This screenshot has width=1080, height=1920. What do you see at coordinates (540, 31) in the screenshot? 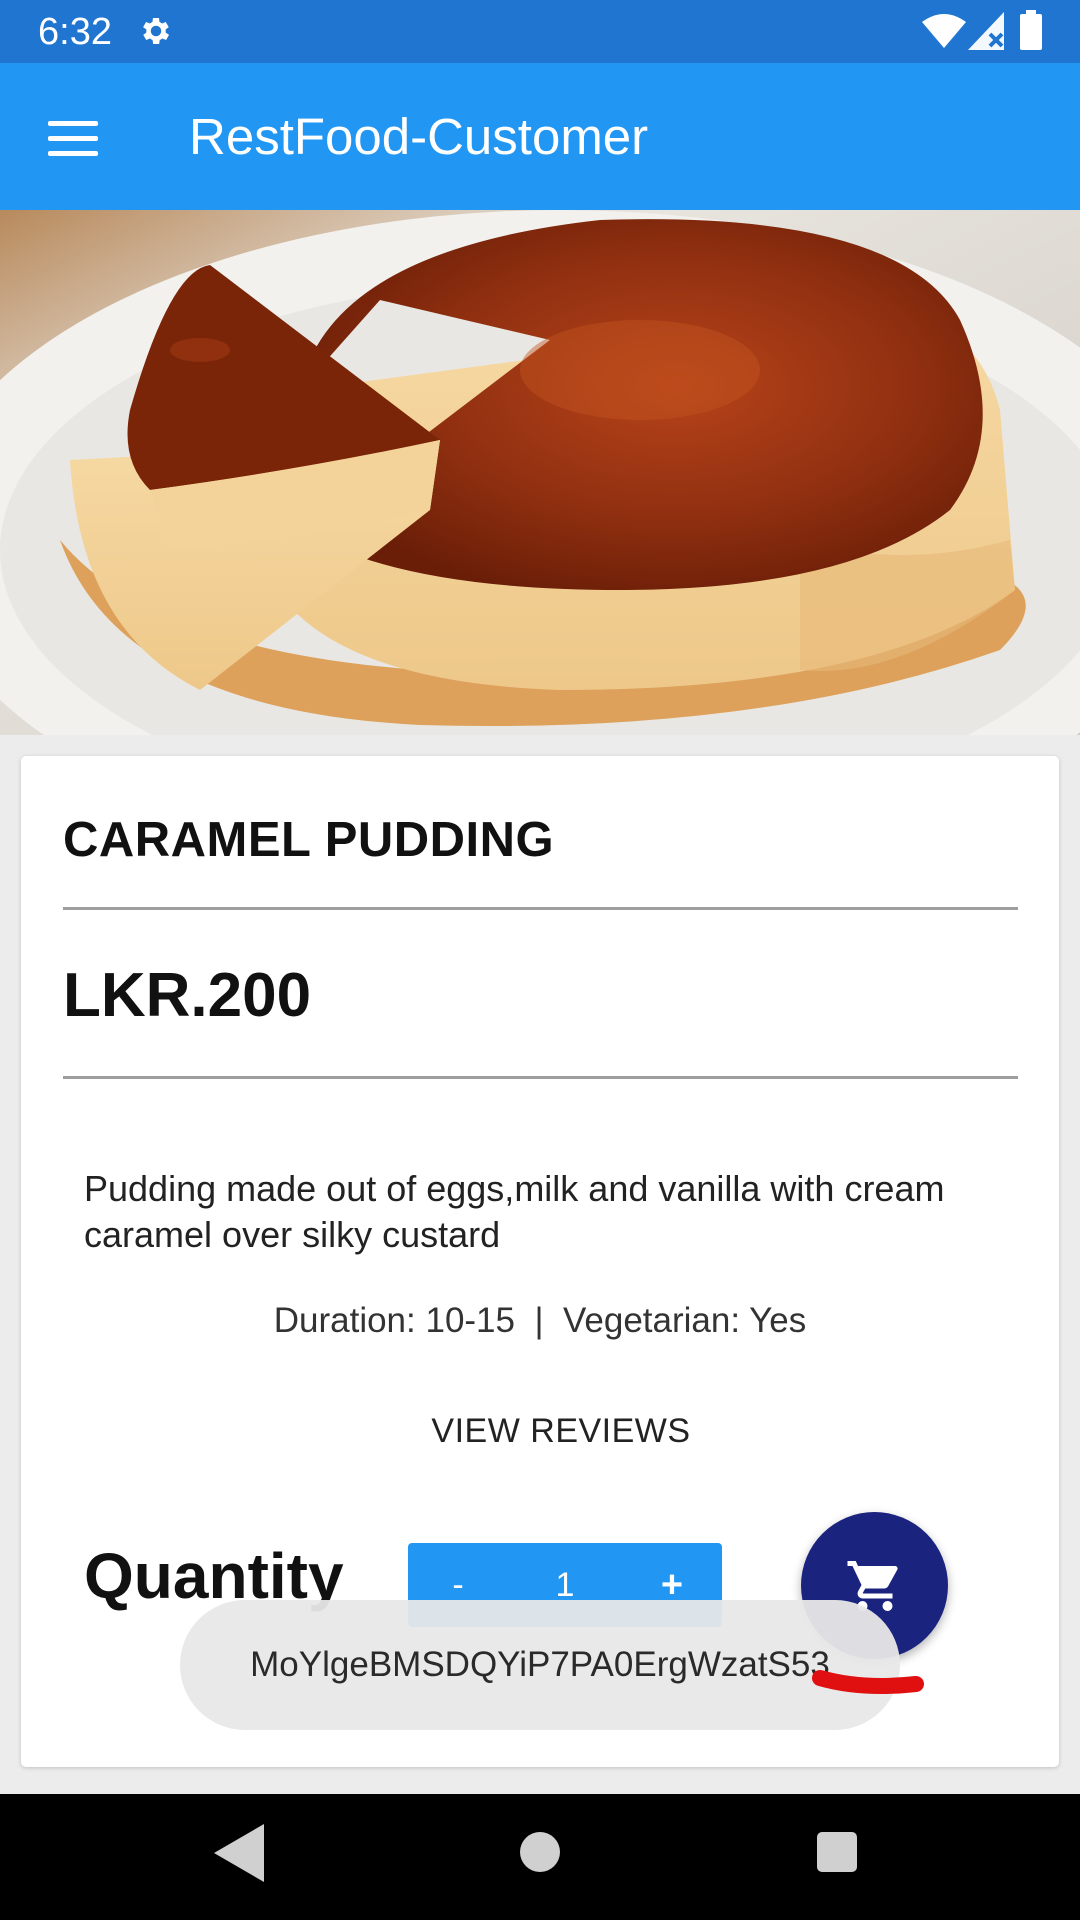
I see `status-bar: 6:32` at bounding box center [540, 31].